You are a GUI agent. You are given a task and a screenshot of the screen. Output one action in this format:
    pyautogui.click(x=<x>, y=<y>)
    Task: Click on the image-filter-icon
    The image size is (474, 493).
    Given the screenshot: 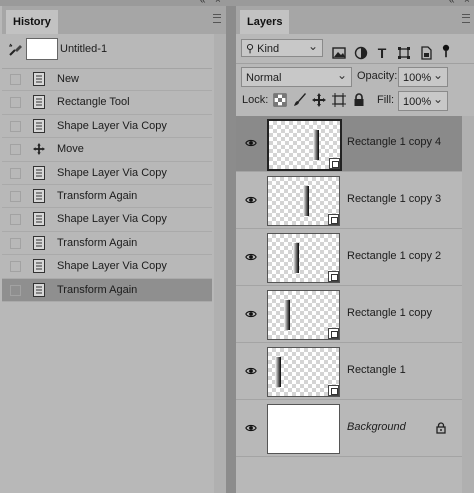 What is the action you would take?
    pyautogui.click(x=339, y=53)
    